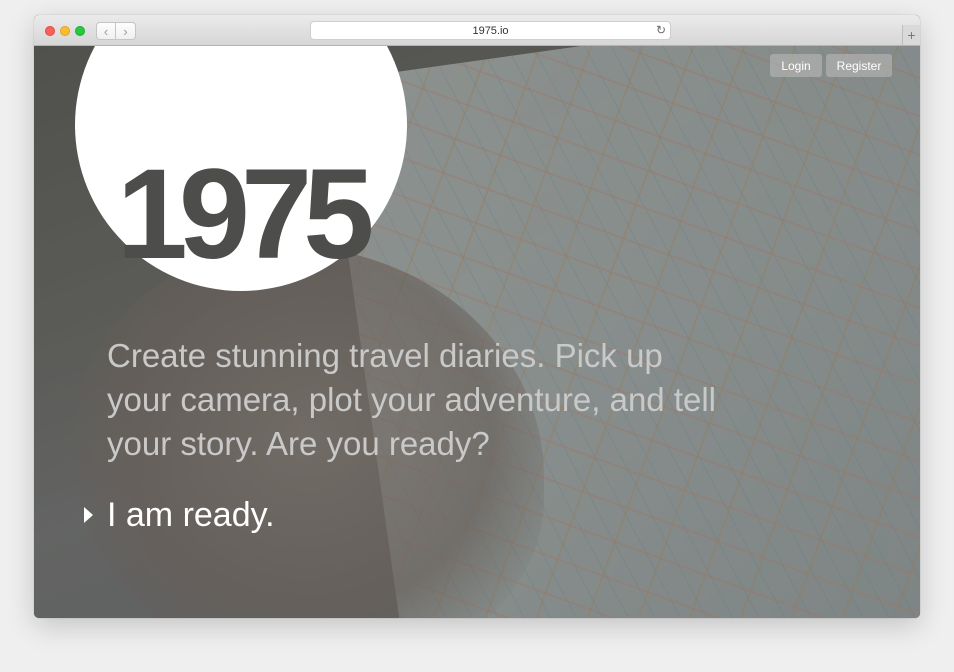  I want to click on address-bar: 1975.io ↻, so click(490, 30).